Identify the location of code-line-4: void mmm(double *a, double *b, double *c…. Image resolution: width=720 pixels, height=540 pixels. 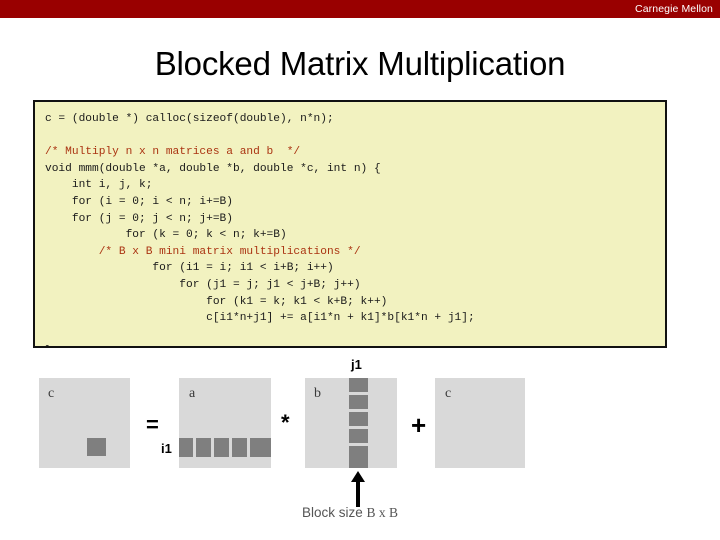
(213, 168).